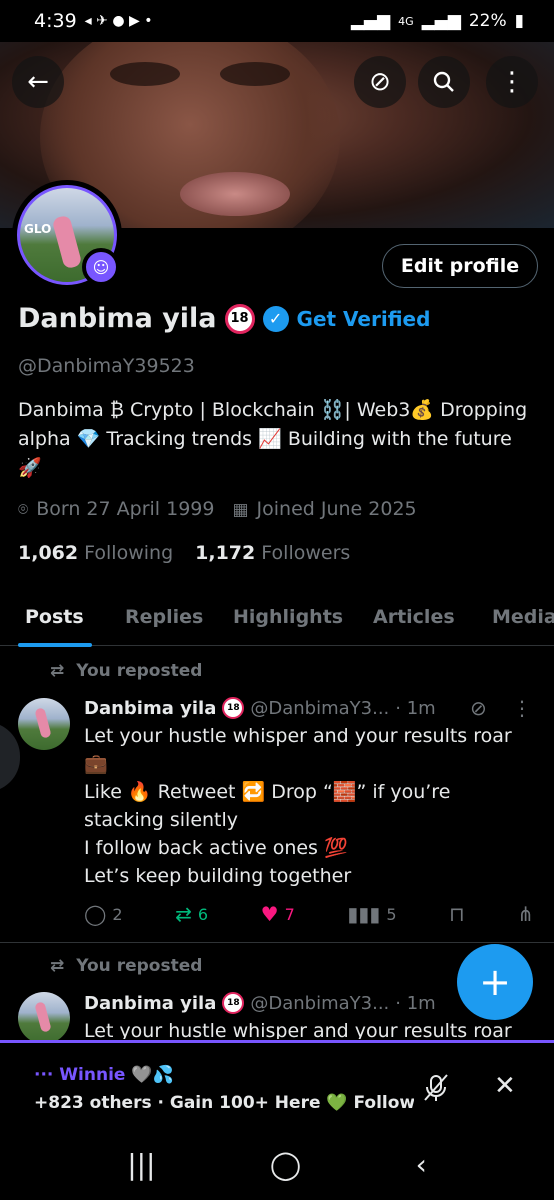 This screenshot has width=554, height=1200. I want to click on profile-name: Danbima yila, so click(117, 318).